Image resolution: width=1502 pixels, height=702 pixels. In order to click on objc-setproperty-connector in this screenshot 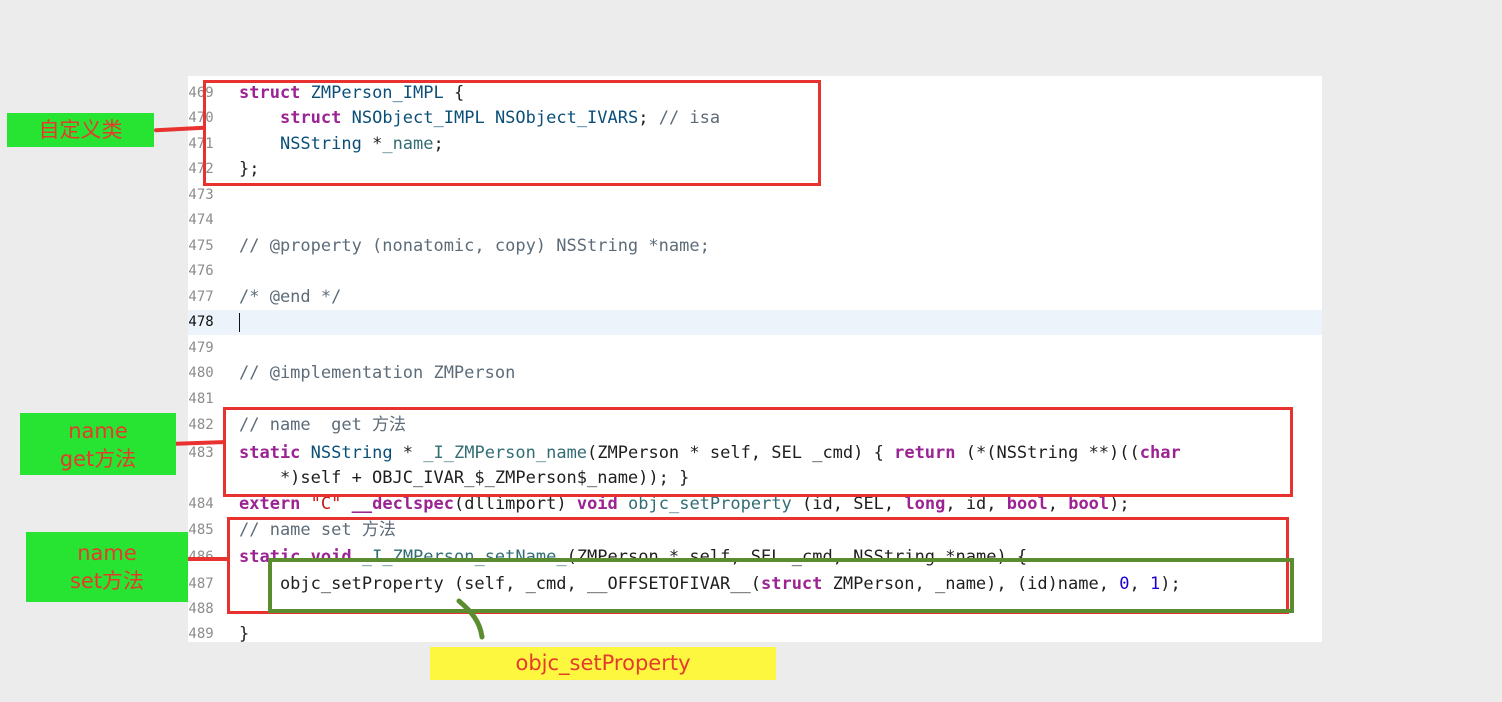, I will do `click(470, 619)`.